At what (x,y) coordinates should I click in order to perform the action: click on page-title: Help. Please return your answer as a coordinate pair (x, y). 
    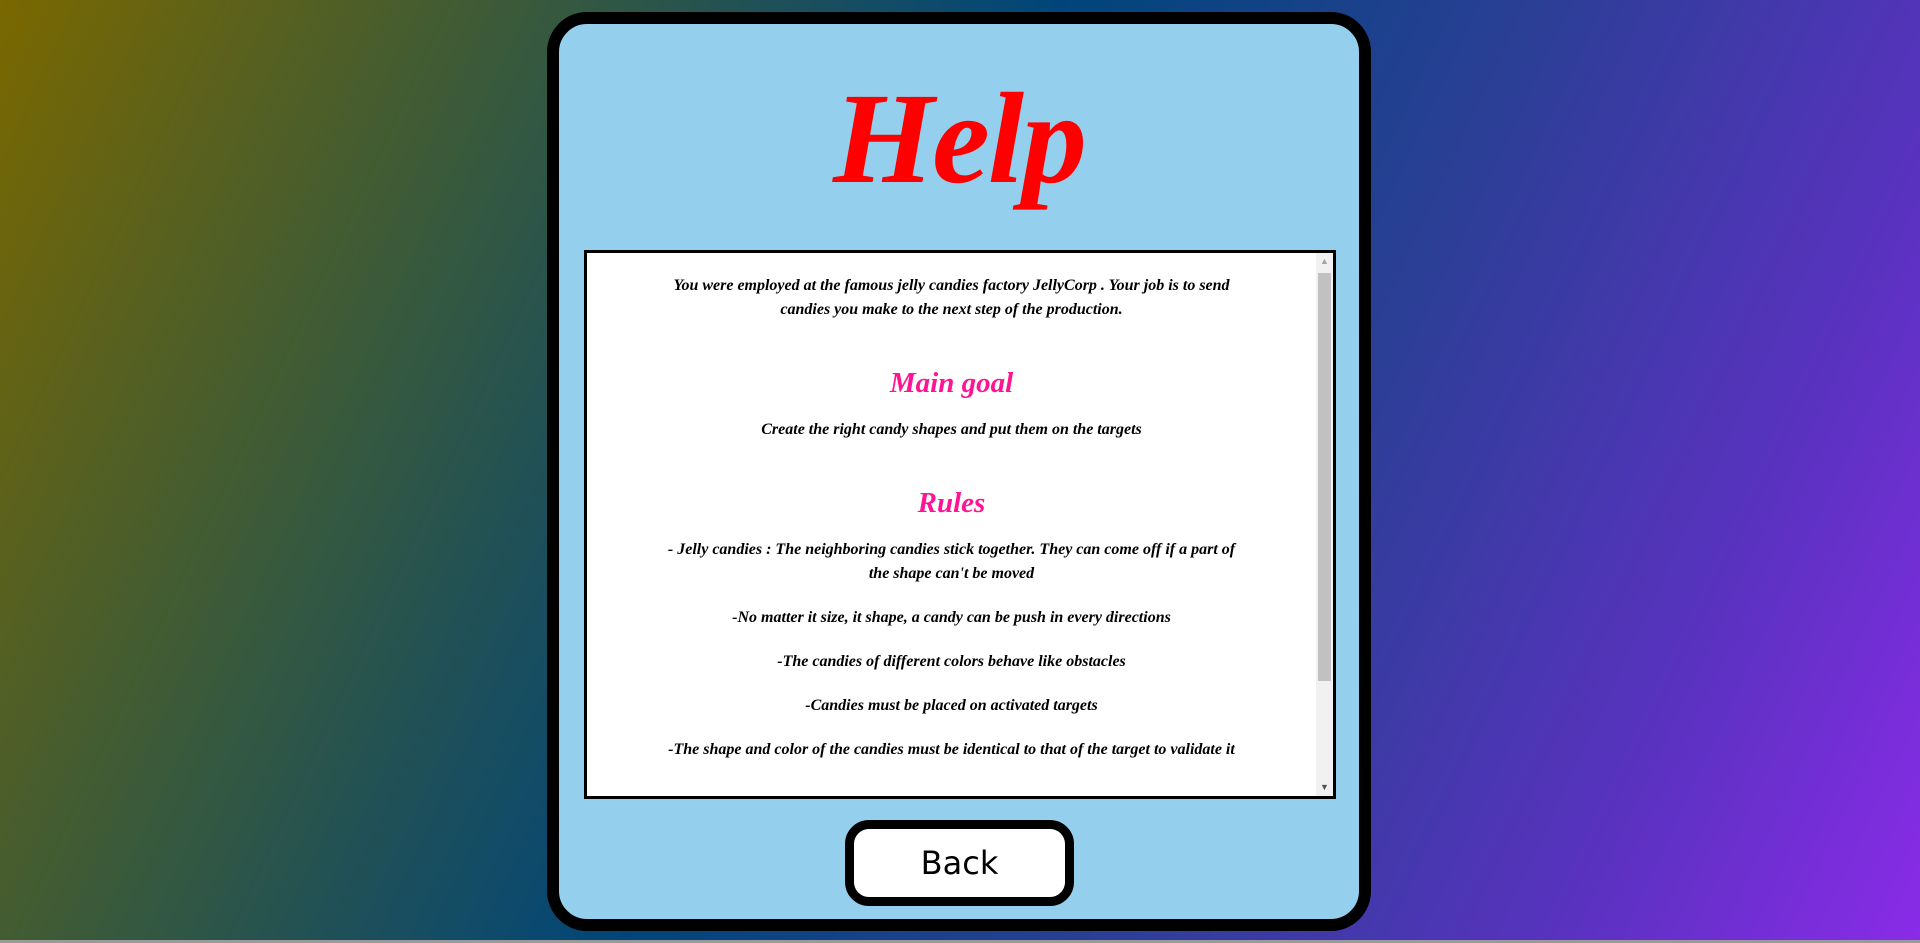
    Looking at the image, I should click on (960, 139).